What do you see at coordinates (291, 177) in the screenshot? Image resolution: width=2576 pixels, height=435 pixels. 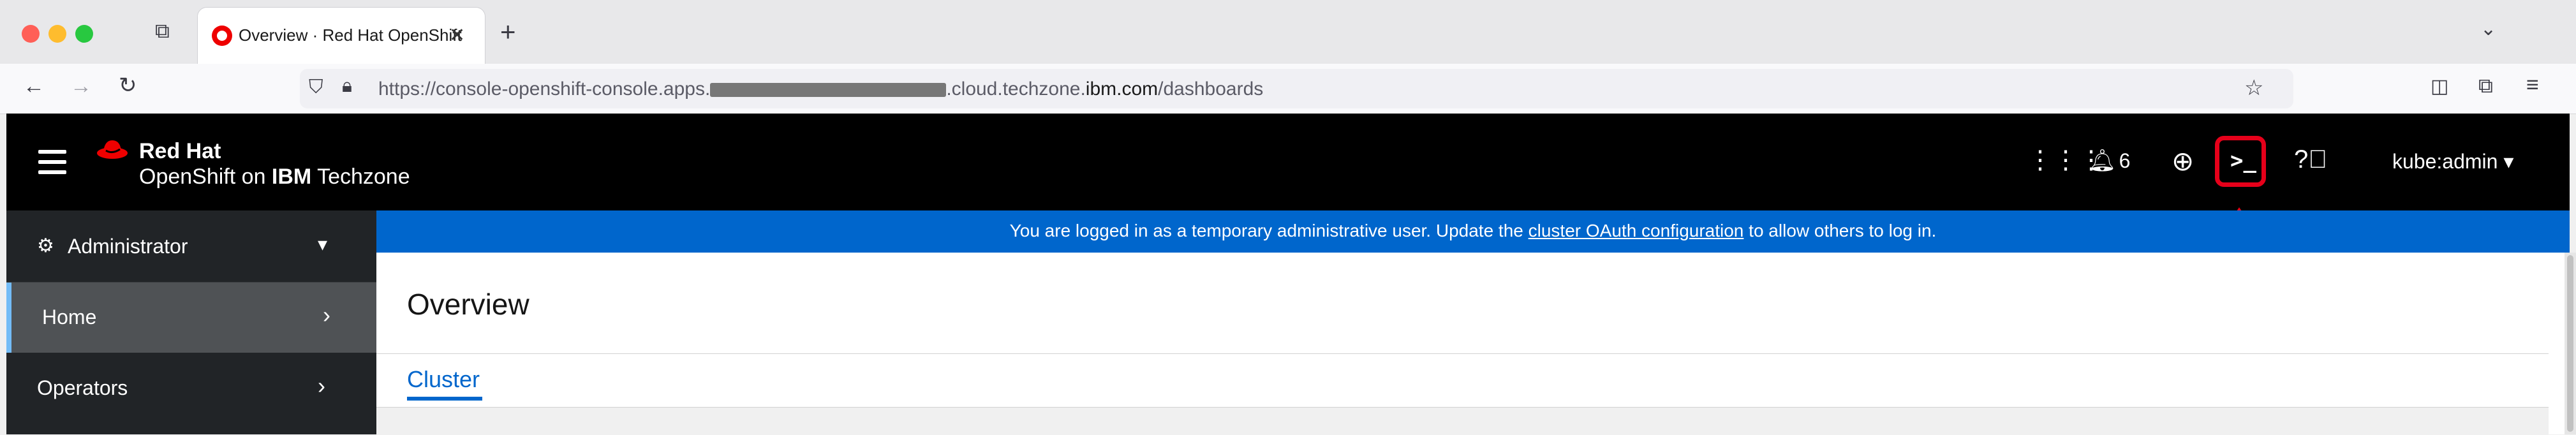 I see `brand-sub-ibm: IBM` at bounding box center [291, 177].